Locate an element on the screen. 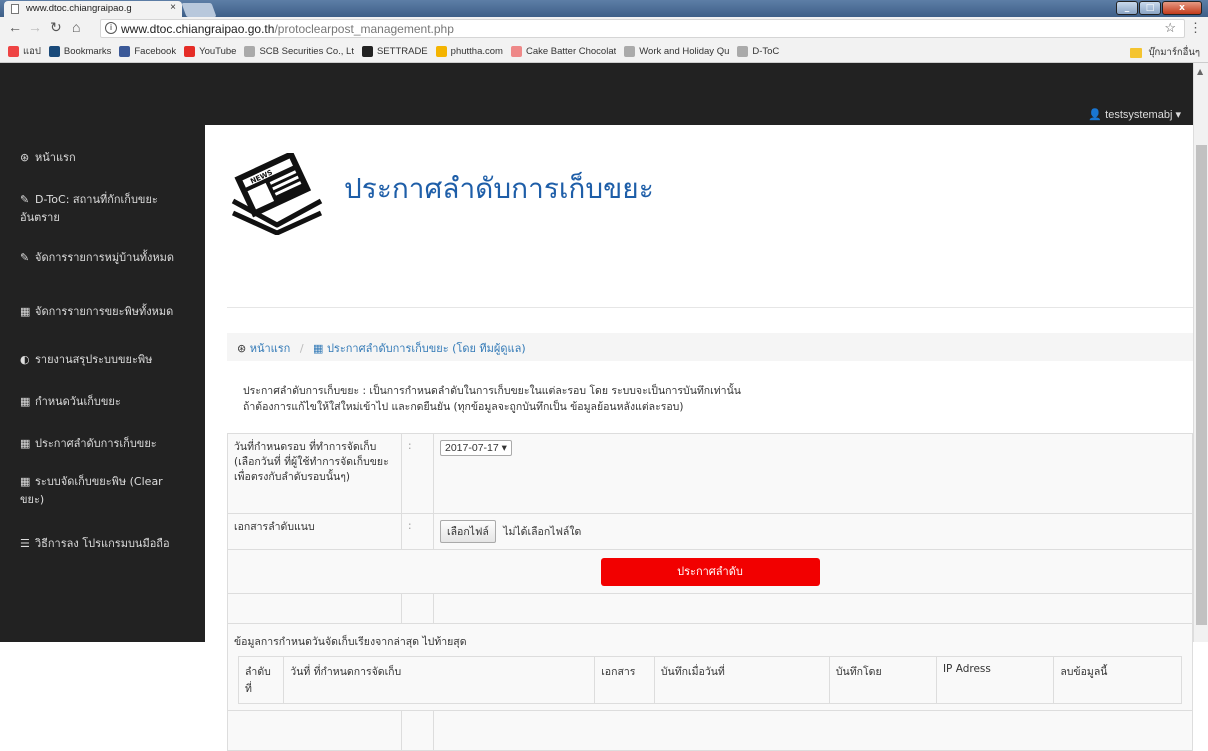  sidebar-item-label: ประกาศลำดับการเก็บขยะ is located at coordinates (96, 443).